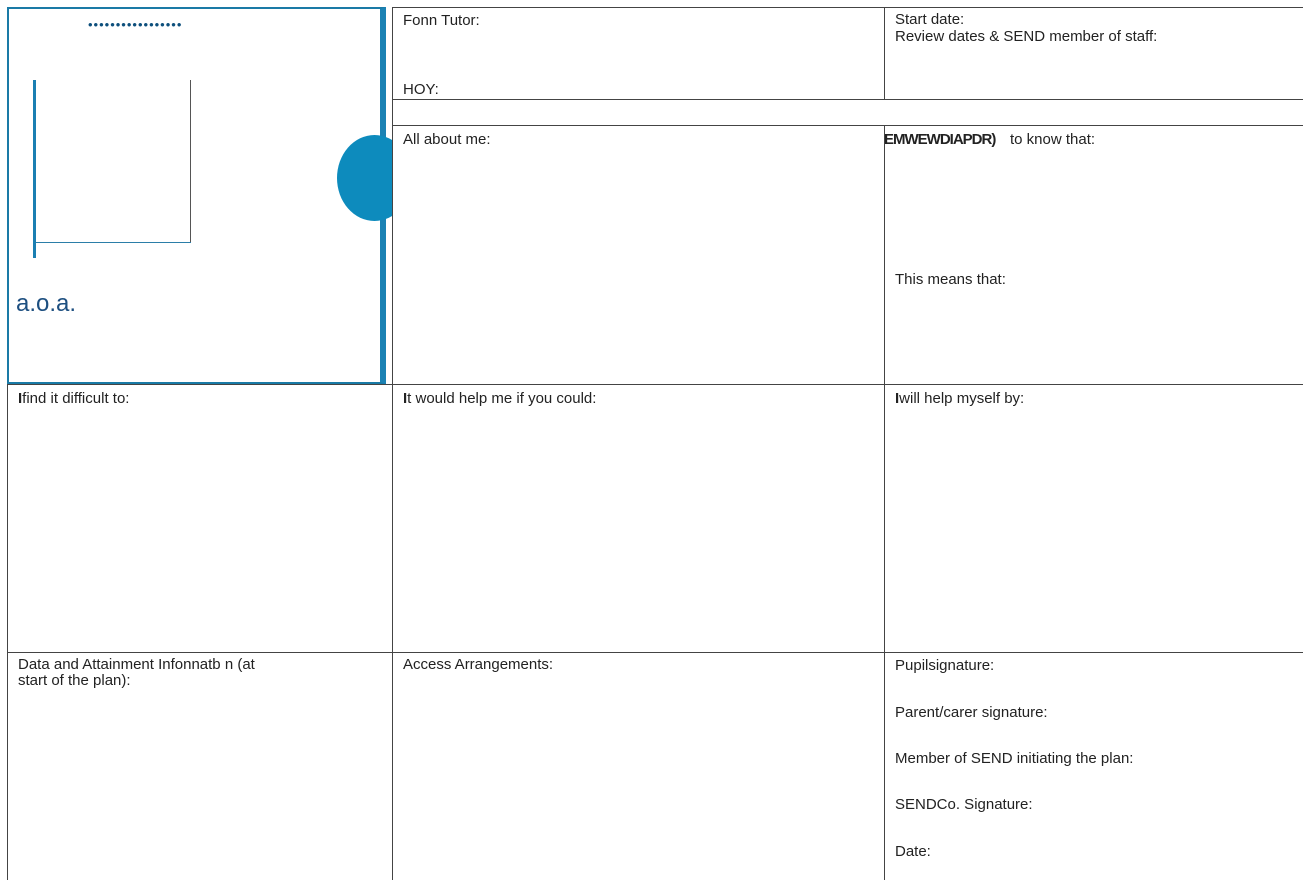 The width and height of the screenshot is (1303, 880). I want to click on start-date-label: Start date:, so click(930, 19).